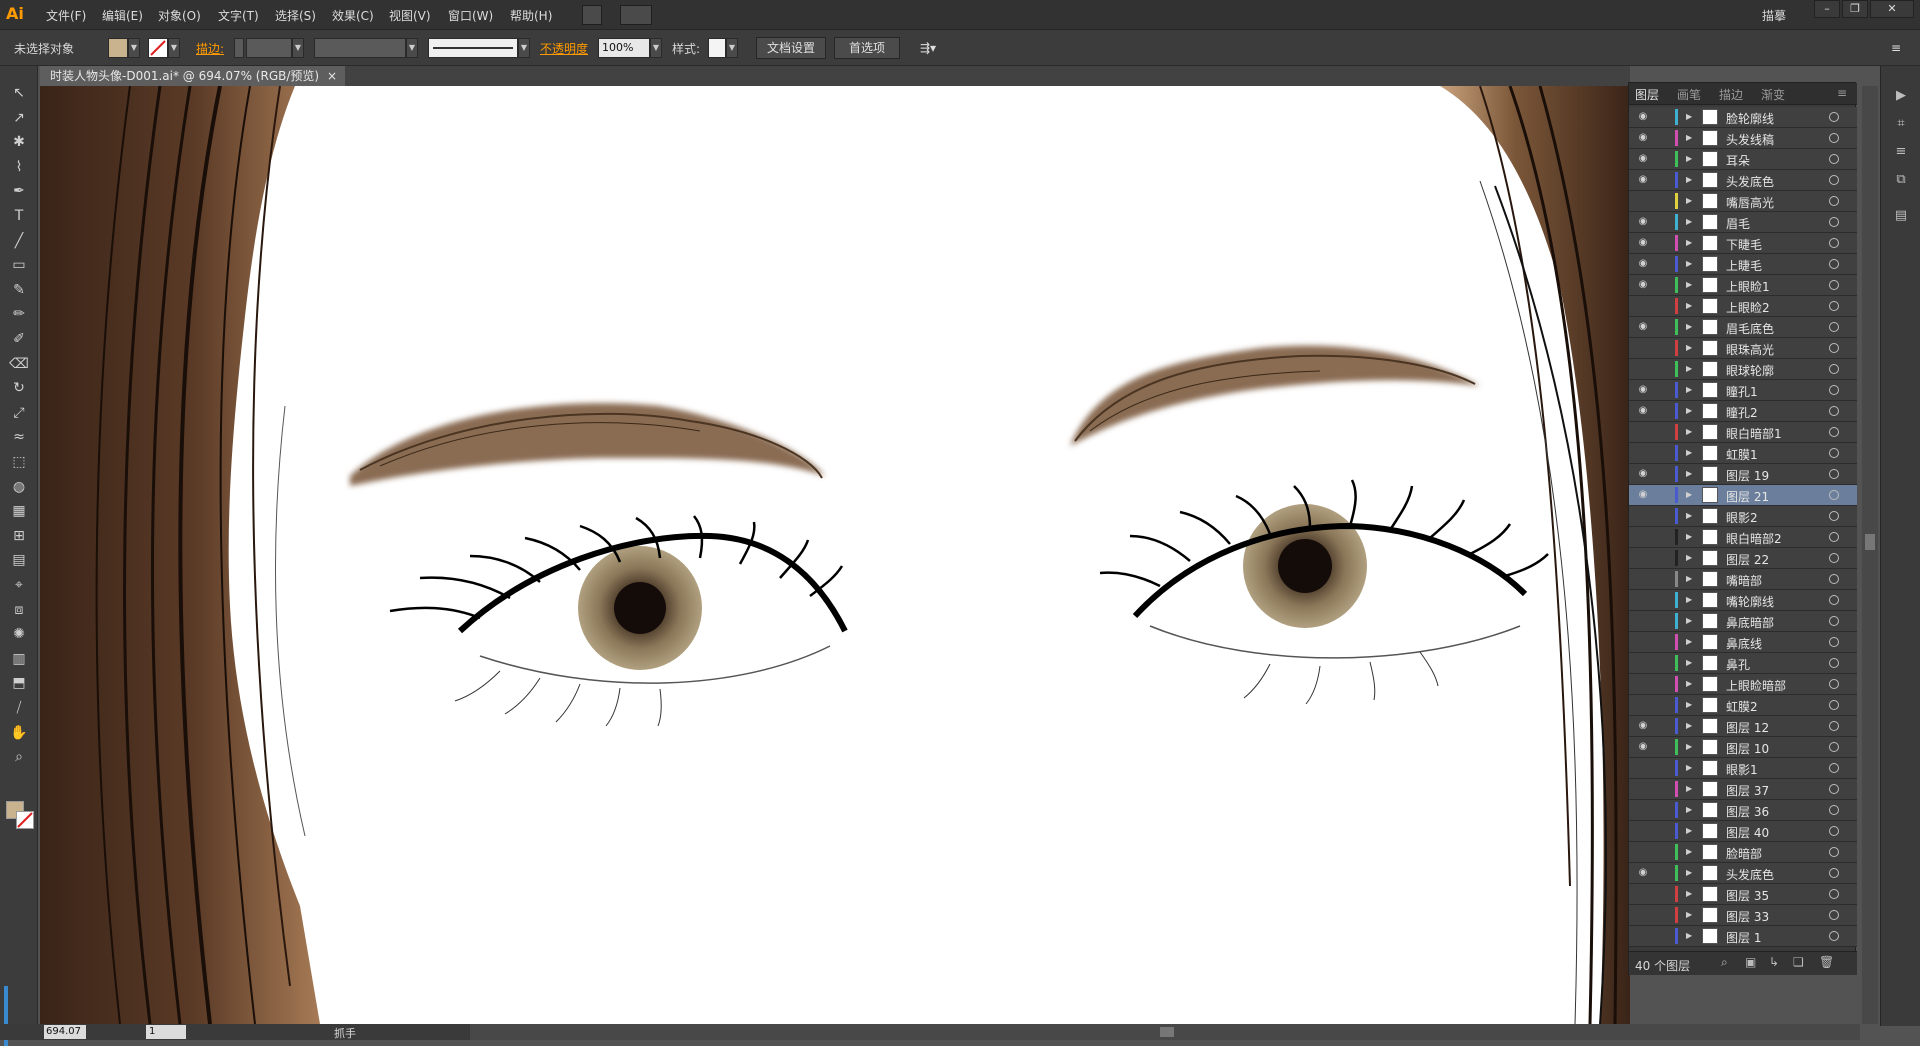 Image resolution: width=1920 pixels, height=1046 pixels. What do you see at coordinates (65, 1032) in the screenshot?
I see `zoom-field: 694.07` at bounding box center [65, 1032].